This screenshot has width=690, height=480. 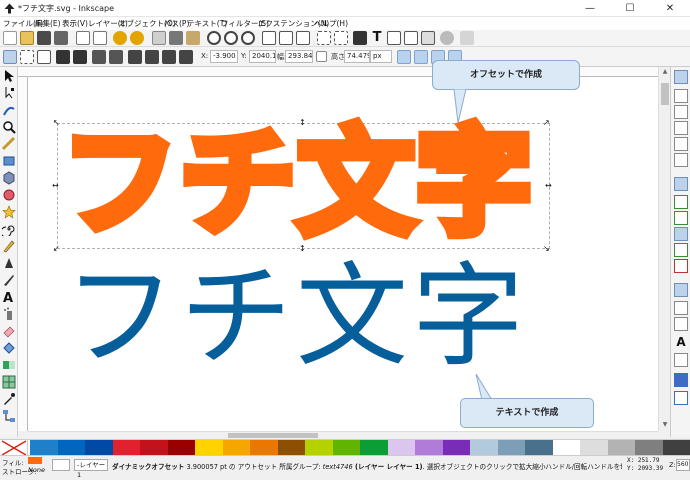 What do you see at coordinates (428, 38) in the screenshot?
I see `objects-icon` at bounding box center [428, 38].